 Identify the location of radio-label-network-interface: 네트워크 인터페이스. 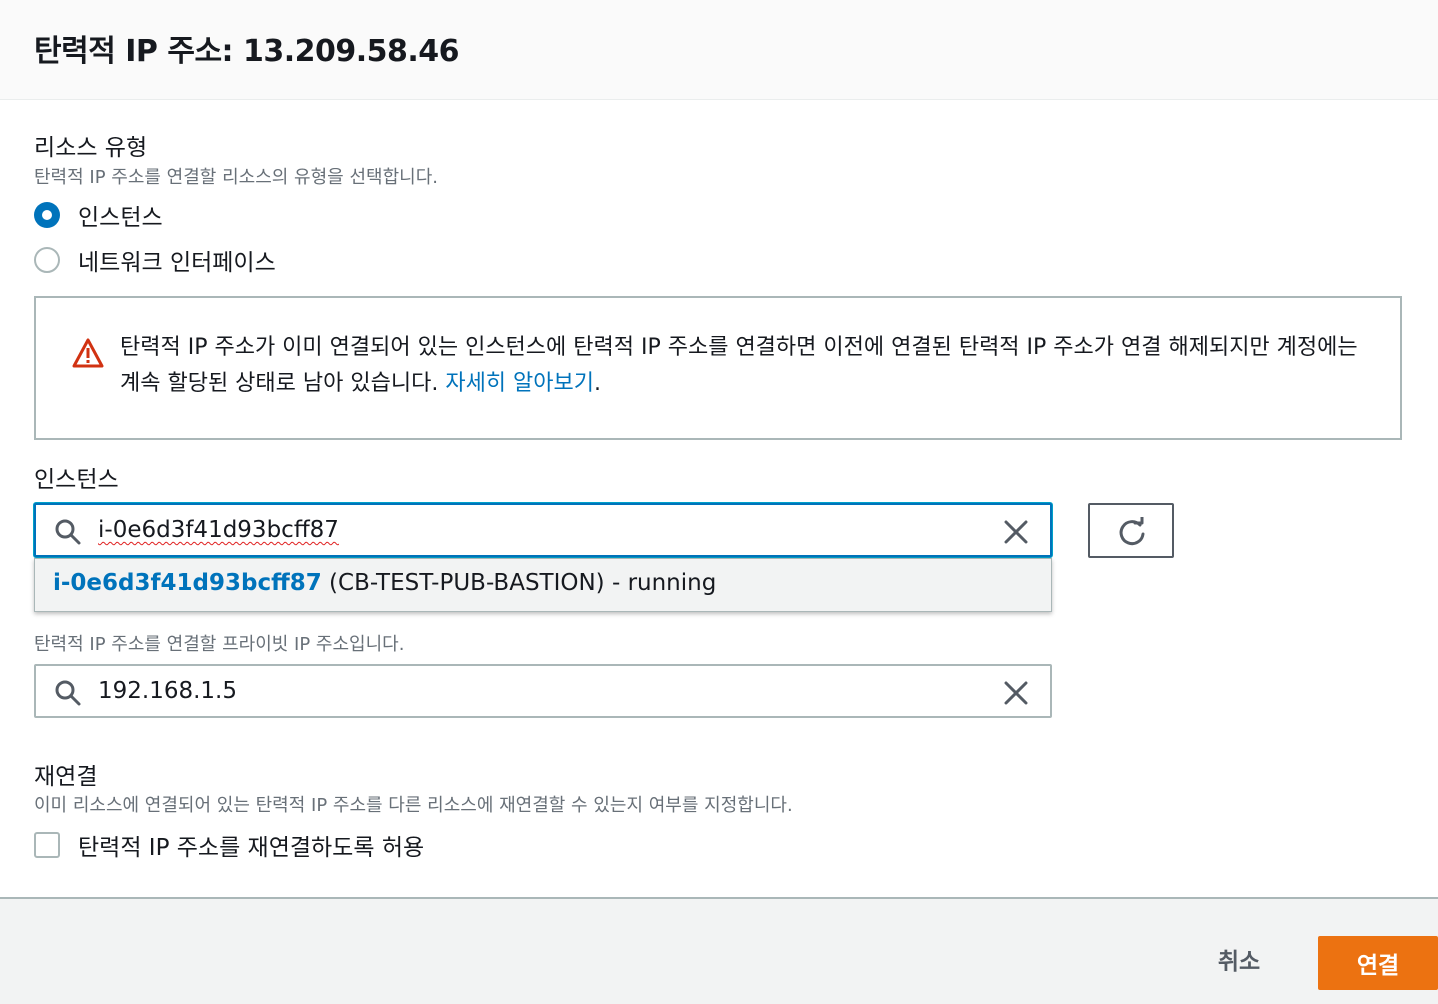
(177, 260).